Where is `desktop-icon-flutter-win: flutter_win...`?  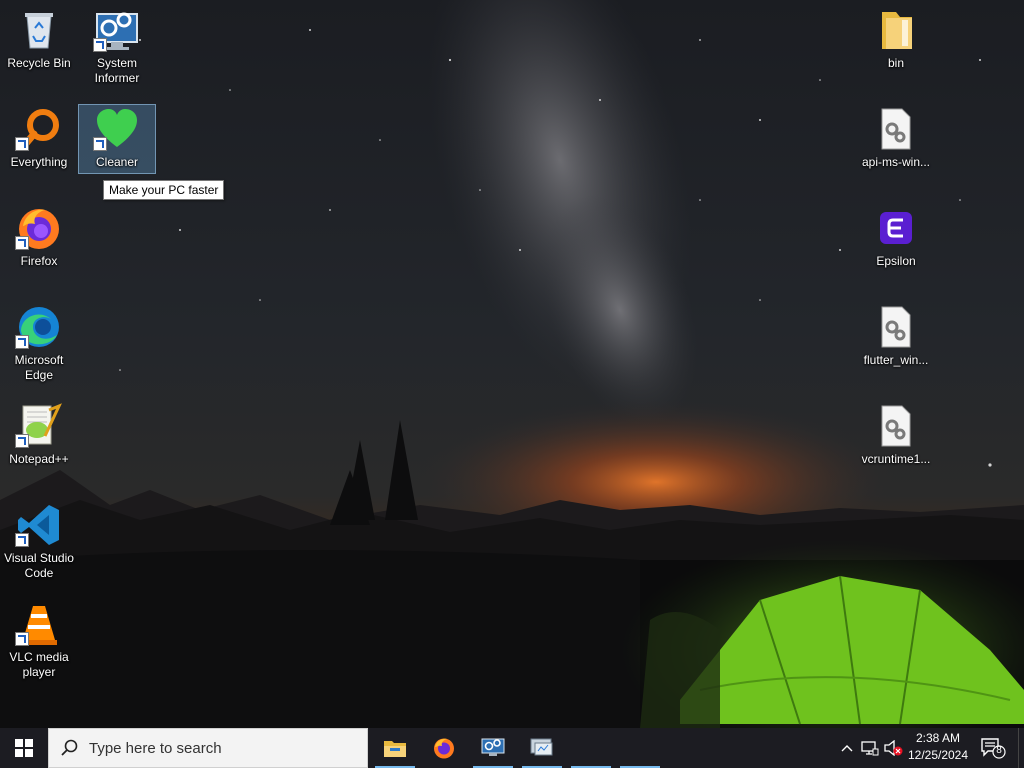 desktop-icon-flutter-win: flutter_win... is located at coordinates (896, 335).